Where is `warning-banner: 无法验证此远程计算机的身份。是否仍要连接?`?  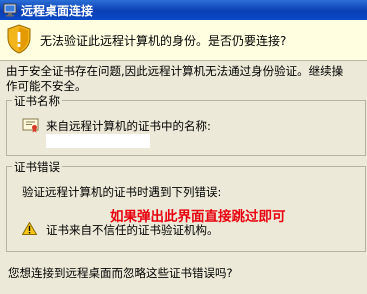
warning-banner: 无法验证此远程计算机的身份。是否仍要连接? is located at coordinates (183, 40).